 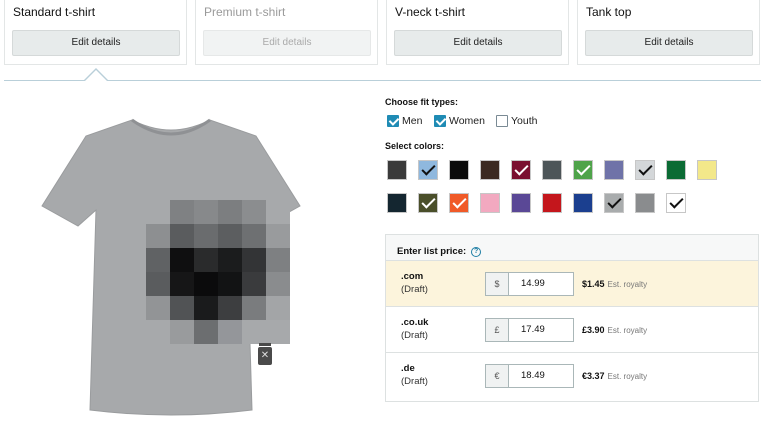 I want to click on royalty-value: $1.45, so click(x=593, y=284).